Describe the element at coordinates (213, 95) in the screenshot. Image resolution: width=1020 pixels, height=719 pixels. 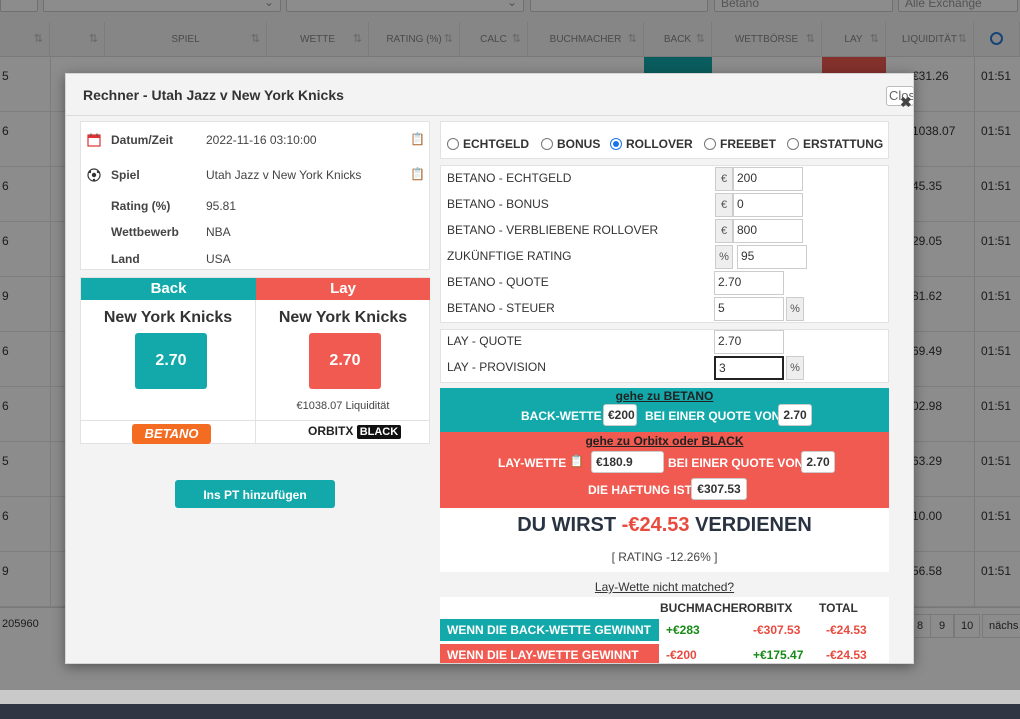
I see `modal-title: Rechner - Utah Jazz v New York Knicks` at that location.